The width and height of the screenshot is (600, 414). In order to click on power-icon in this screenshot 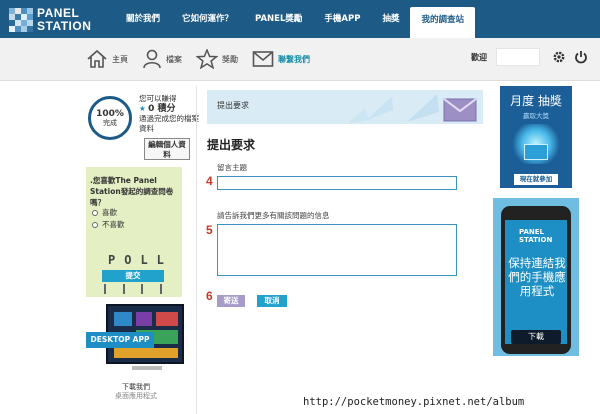, I will do `click(581, 57)`.